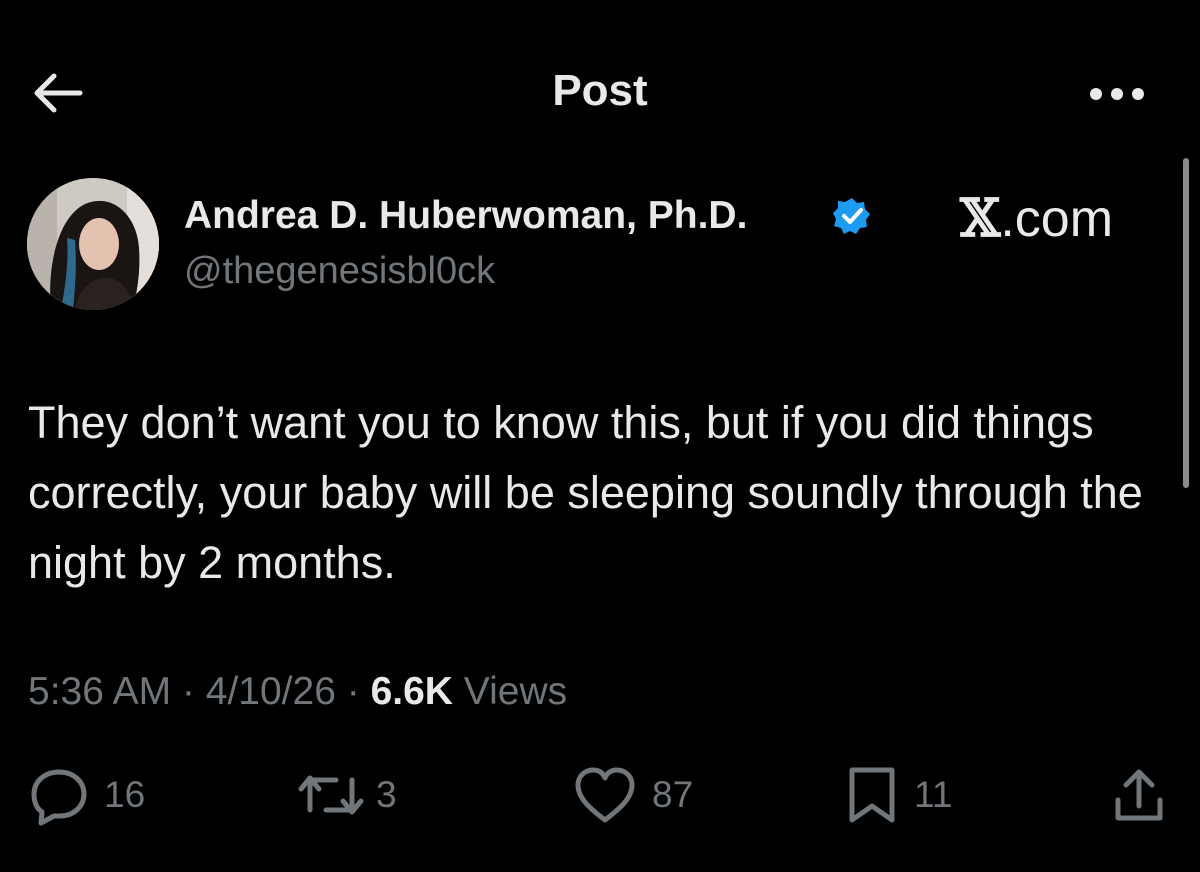 This screenshot has height=872, width=1200. What do you see at coordinates (465, 216) in the screenshot?
I see `author-display-name: Andrea D. Huberwoman, Ph.D.` at bounding box center [465, 216].